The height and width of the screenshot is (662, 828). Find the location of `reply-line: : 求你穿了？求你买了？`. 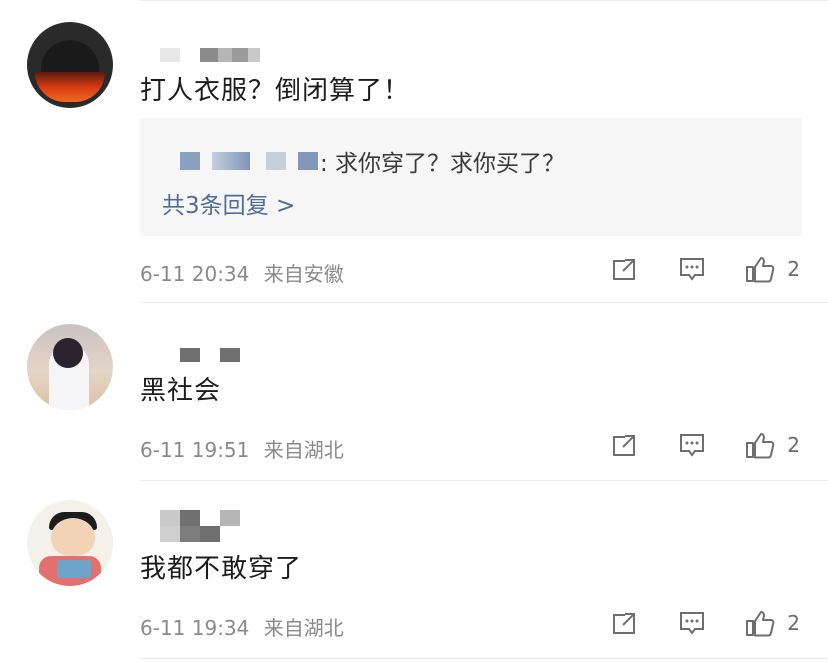

reply-line: : 求你穿了？求你买了？ is located at coordinates (363, 161).